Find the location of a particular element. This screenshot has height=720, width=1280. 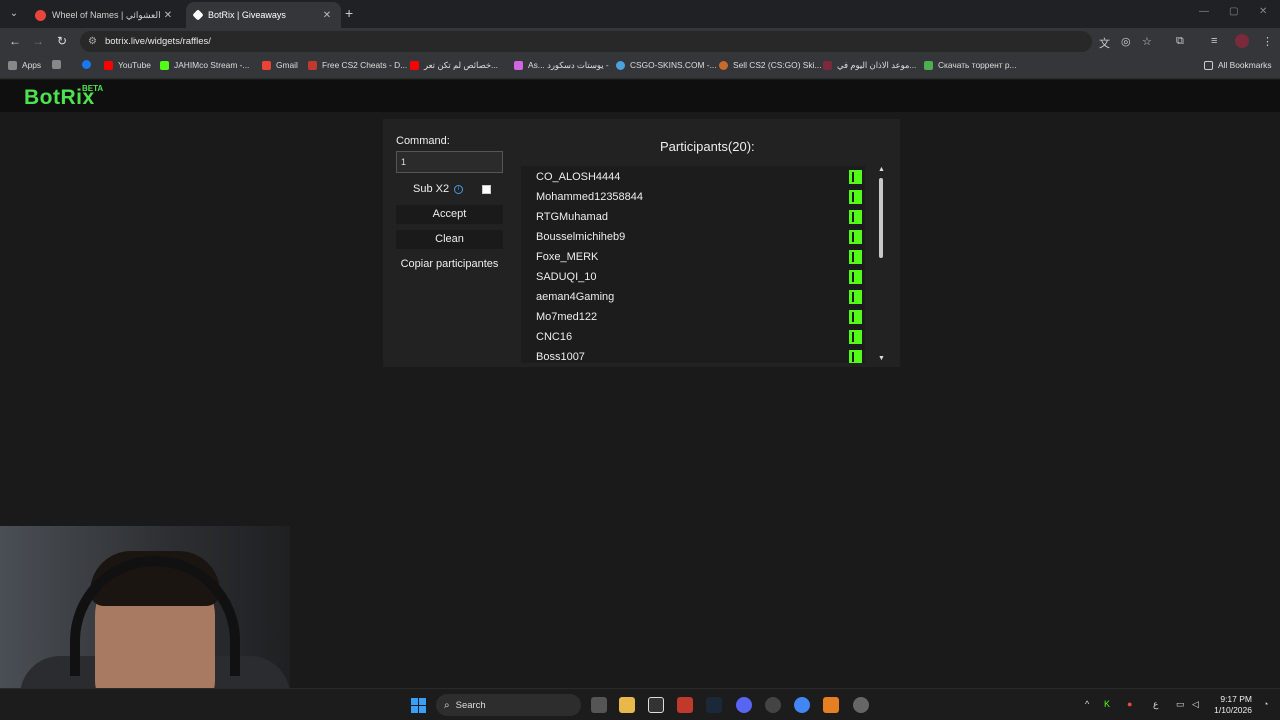

file-explorer-icon is located at coordinates (627, 705).